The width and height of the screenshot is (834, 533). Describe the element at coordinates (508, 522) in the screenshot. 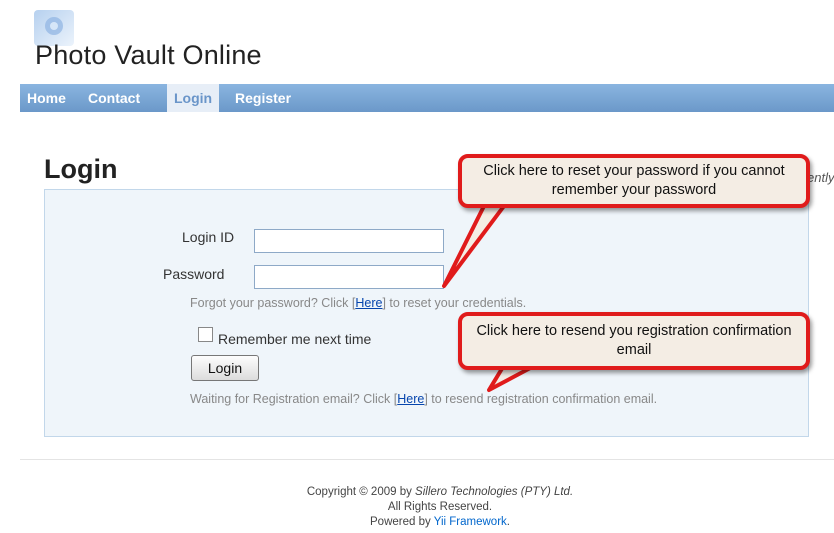

I see `powered-suffix: .` at that location.